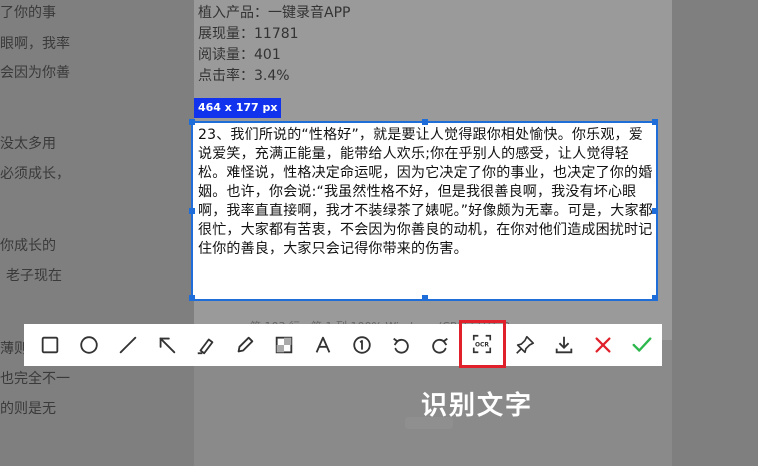  I want to click on number-marker-tool-button, so click(361, 345).